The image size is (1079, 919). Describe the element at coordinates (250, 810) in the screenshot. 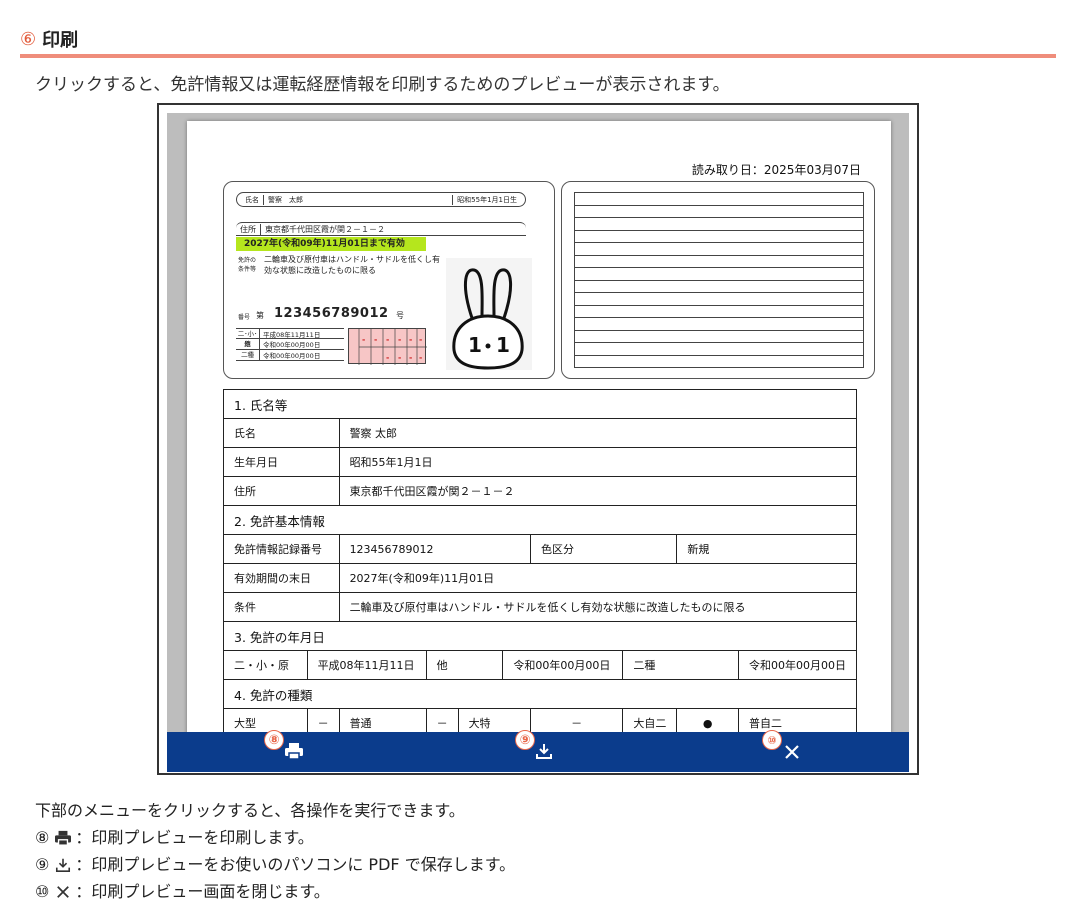

I see `footer-lead: 下部のメニューをクリックすると、各操作を実行できます。` at that location.